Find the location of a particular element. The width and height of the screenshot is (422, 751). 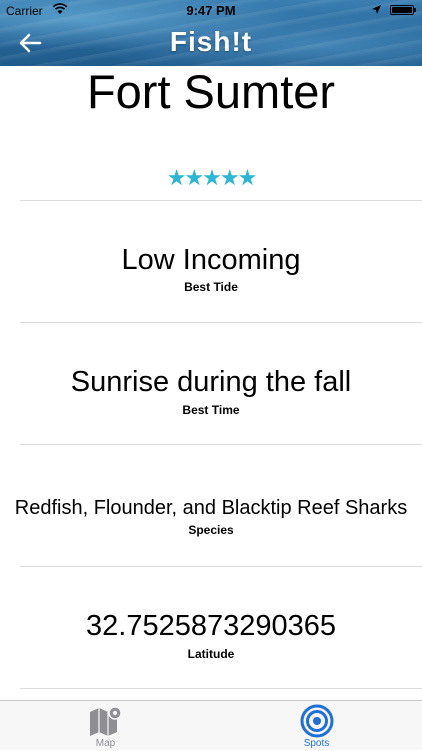

best-tide-label: Best Tide is located at coordinates (211, 287).